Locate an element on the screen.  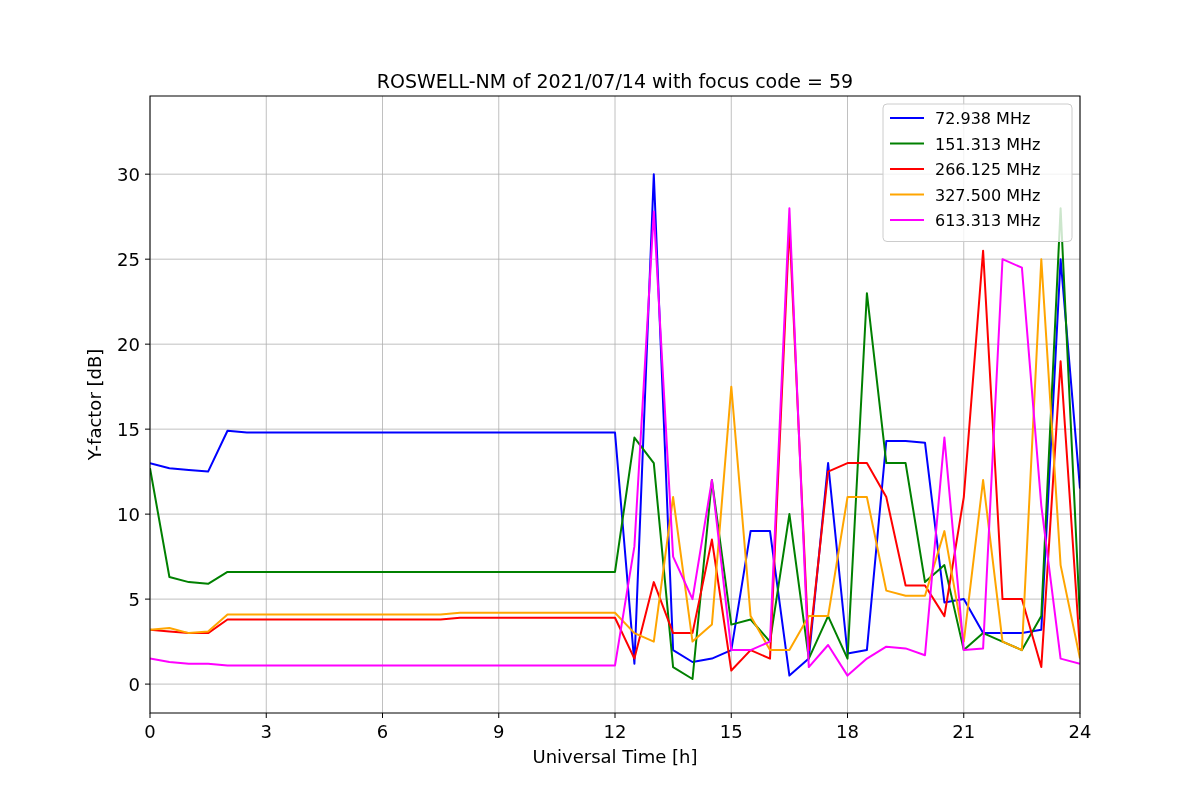
tick-label: 25 is located at coordinates (128, 260).